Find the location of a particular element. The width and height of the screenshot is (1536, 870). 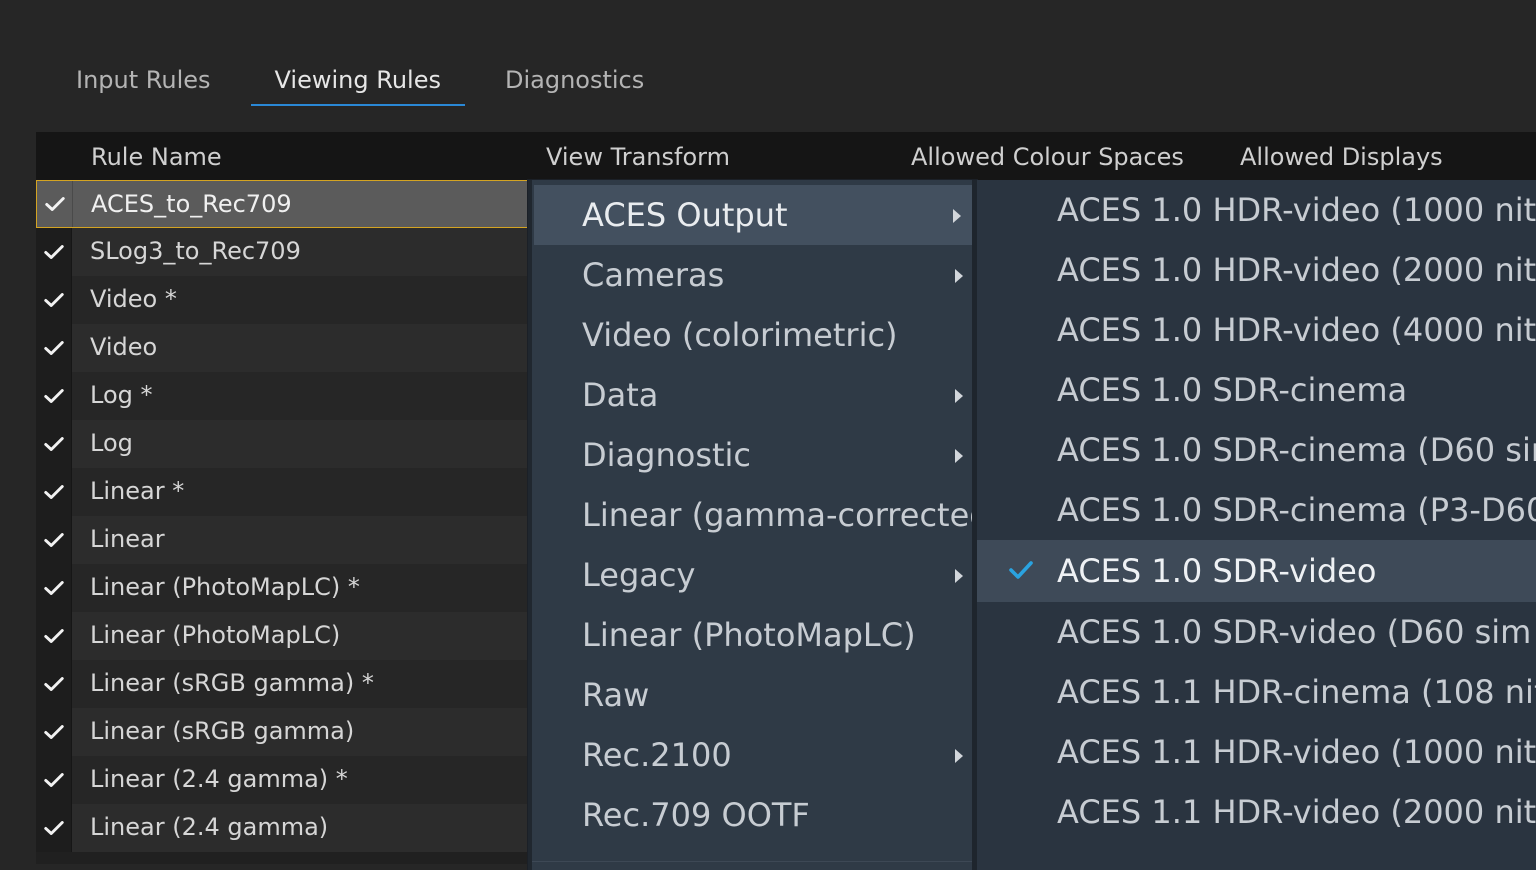

table-row: Linear (PhotoMapLC) * is located at coordinates (282, 588).